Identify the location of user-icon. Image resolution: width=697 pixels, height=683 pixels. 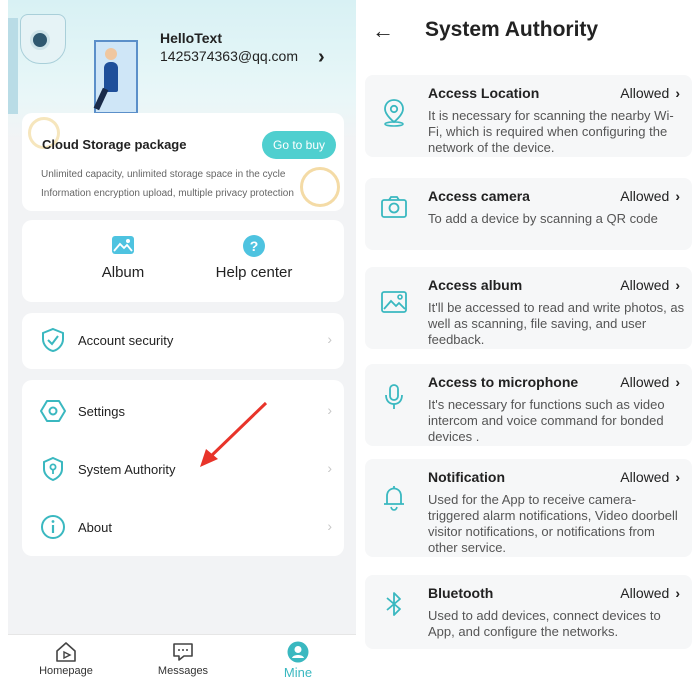
(298, 652).